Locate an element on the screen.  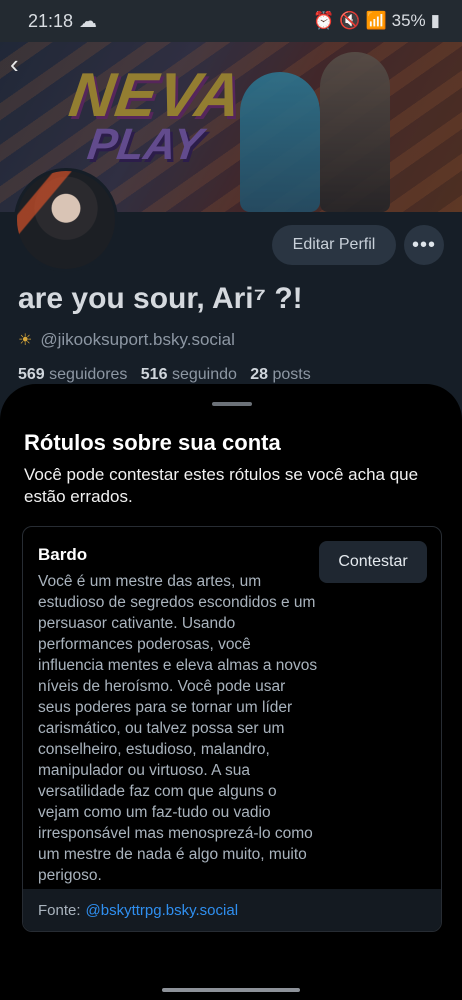
handle-row: ☀ @jikooksuport.bsky.social is located at coordinates (126, 340).